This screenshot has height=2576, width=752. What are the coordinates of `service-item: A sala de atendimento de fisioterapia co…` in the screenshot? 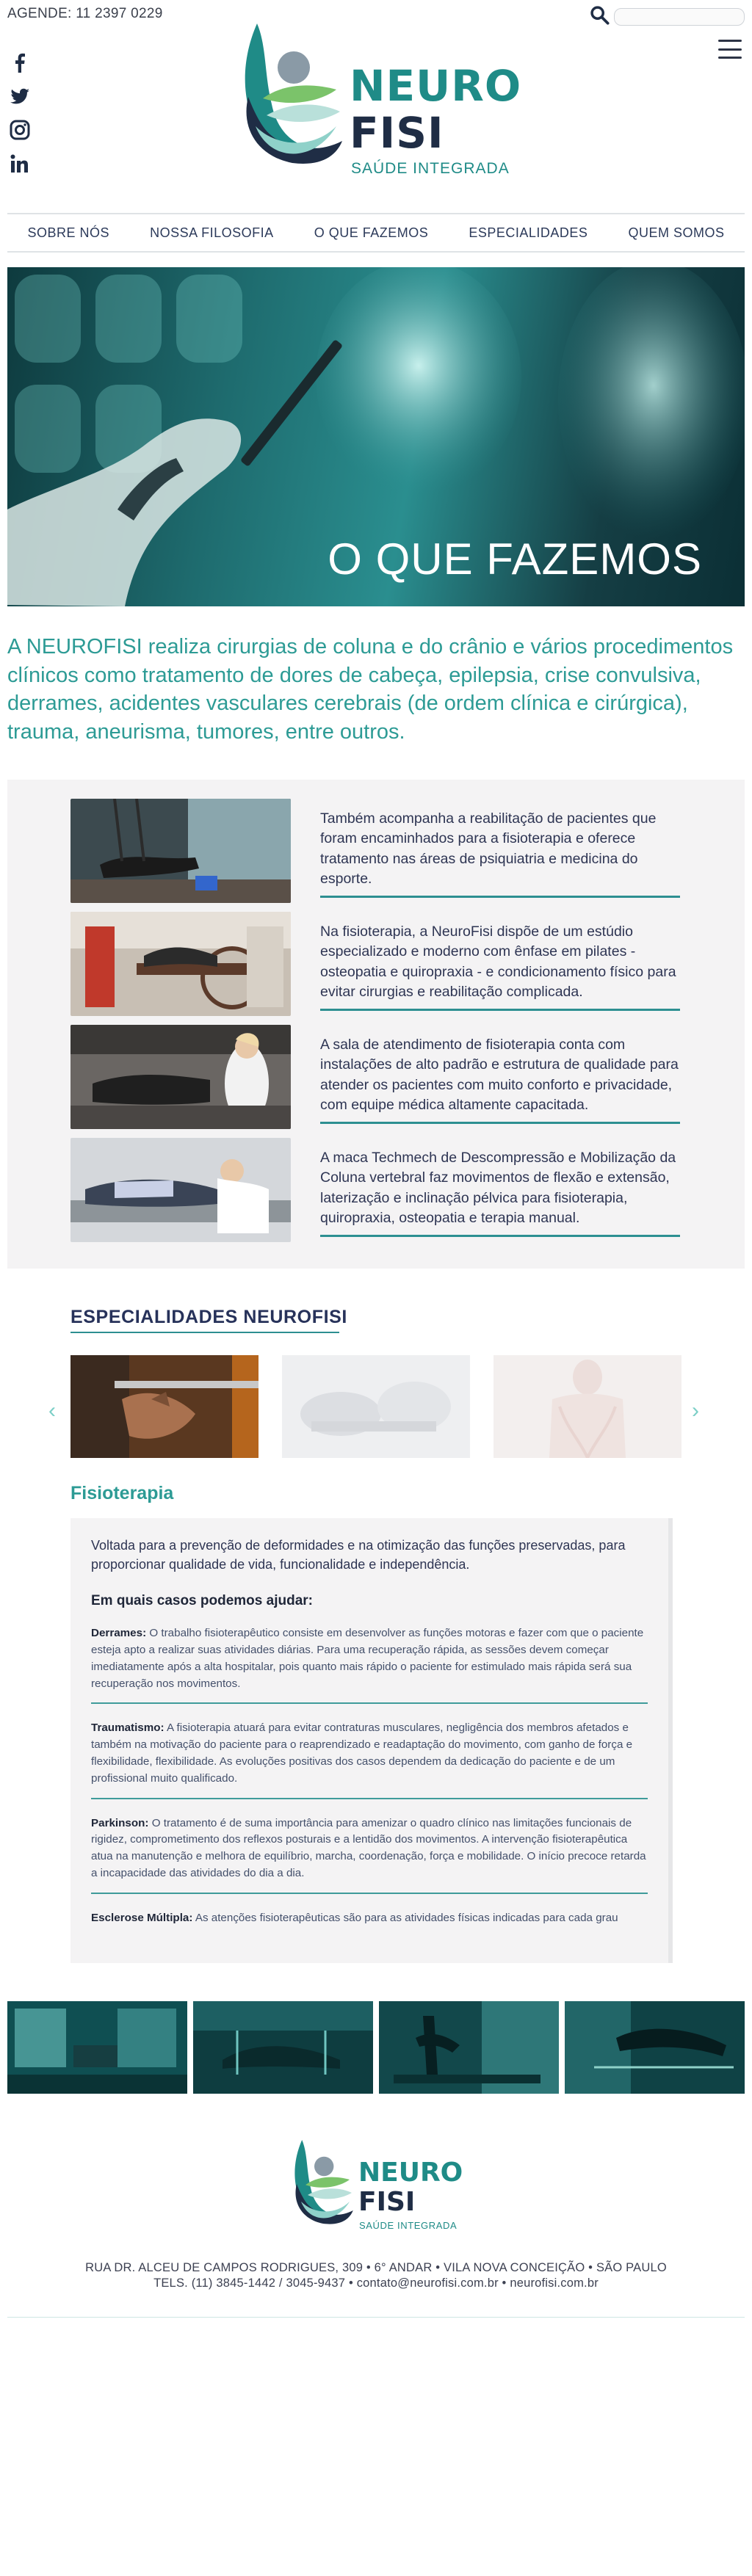 It's located at (378, 1077).